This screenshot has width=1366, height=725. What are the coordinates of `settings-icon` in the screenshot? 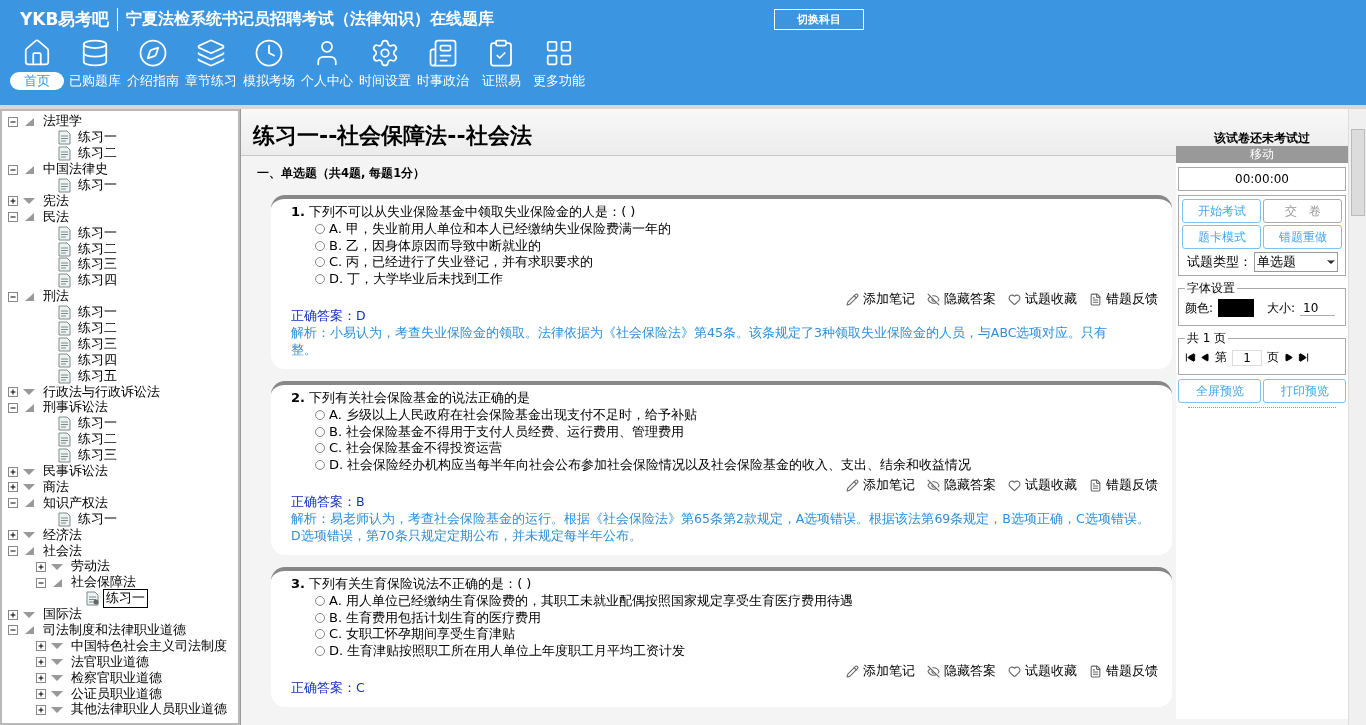 It's located at (385, 53).